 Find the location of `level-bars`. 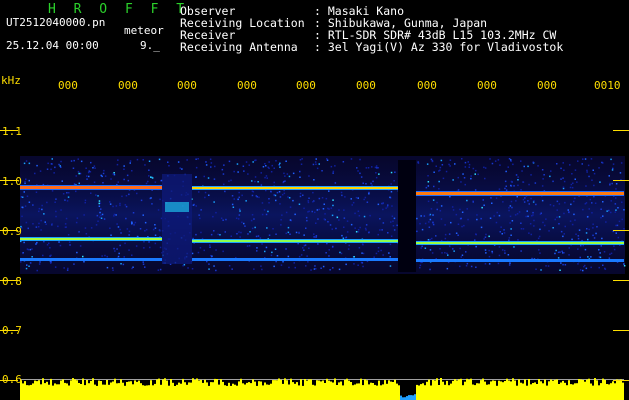

level-bars is located at coordinates (322, 389).